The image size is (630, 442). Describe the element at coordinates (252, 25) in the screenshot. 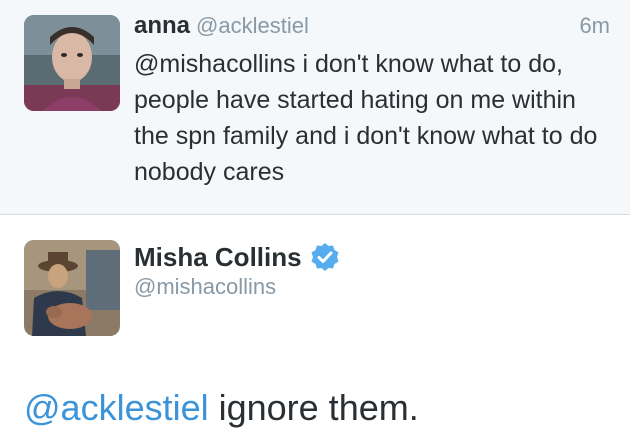

I see `reply-author-handle: @acklestiel` at that location.